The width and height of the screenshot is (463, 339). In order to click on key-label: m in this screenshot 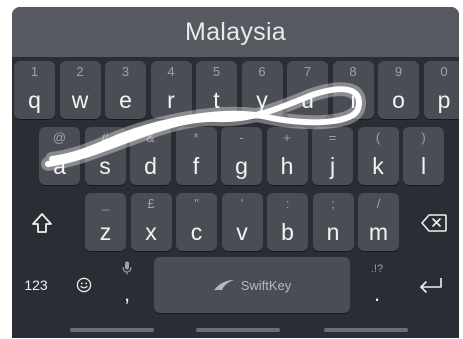, I will do `click(378, 232)`.